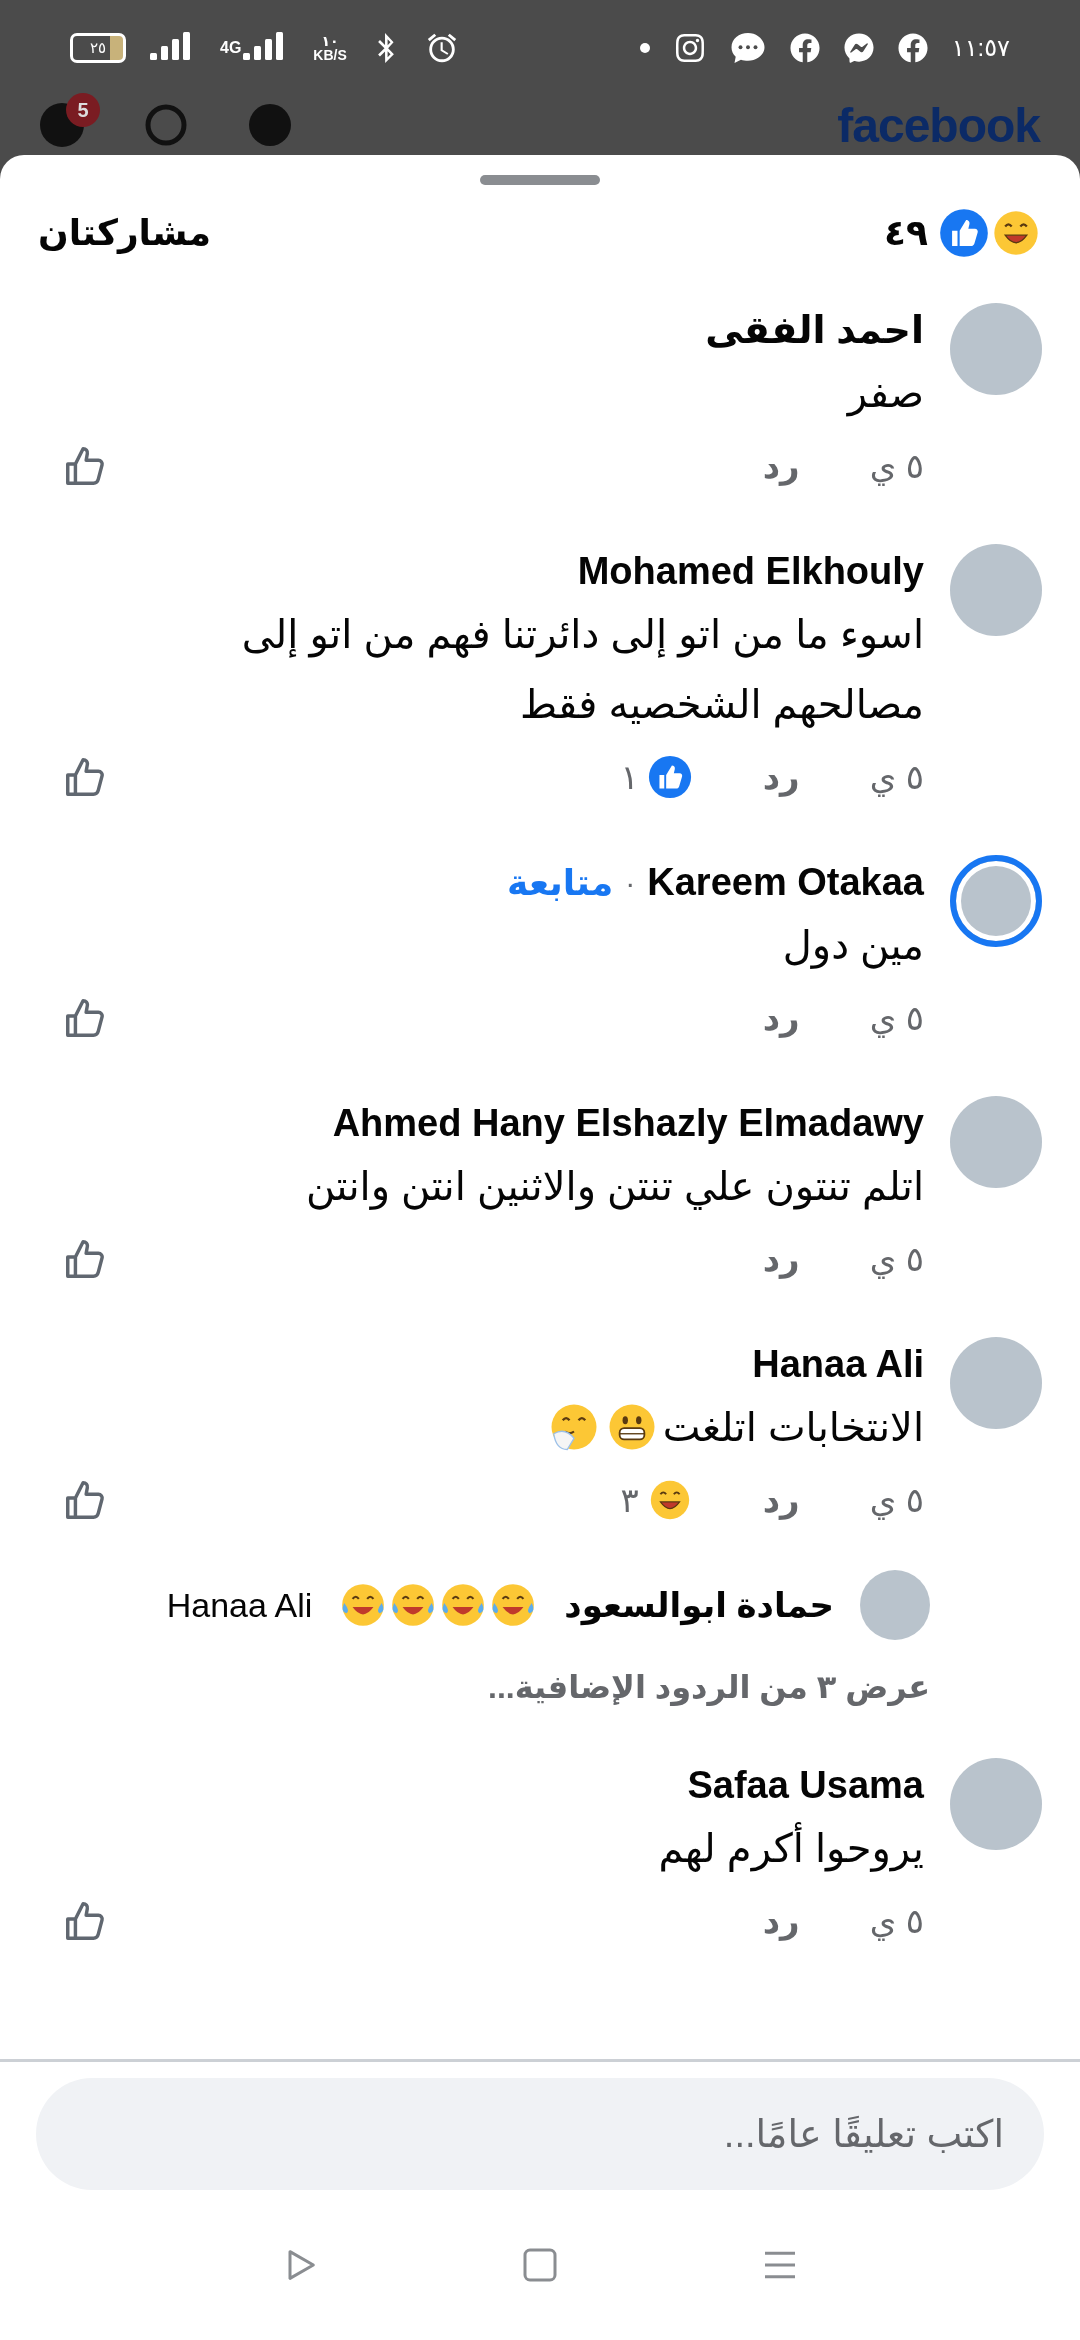  I want to click on follow-link: متابعة, so click(560, 882).